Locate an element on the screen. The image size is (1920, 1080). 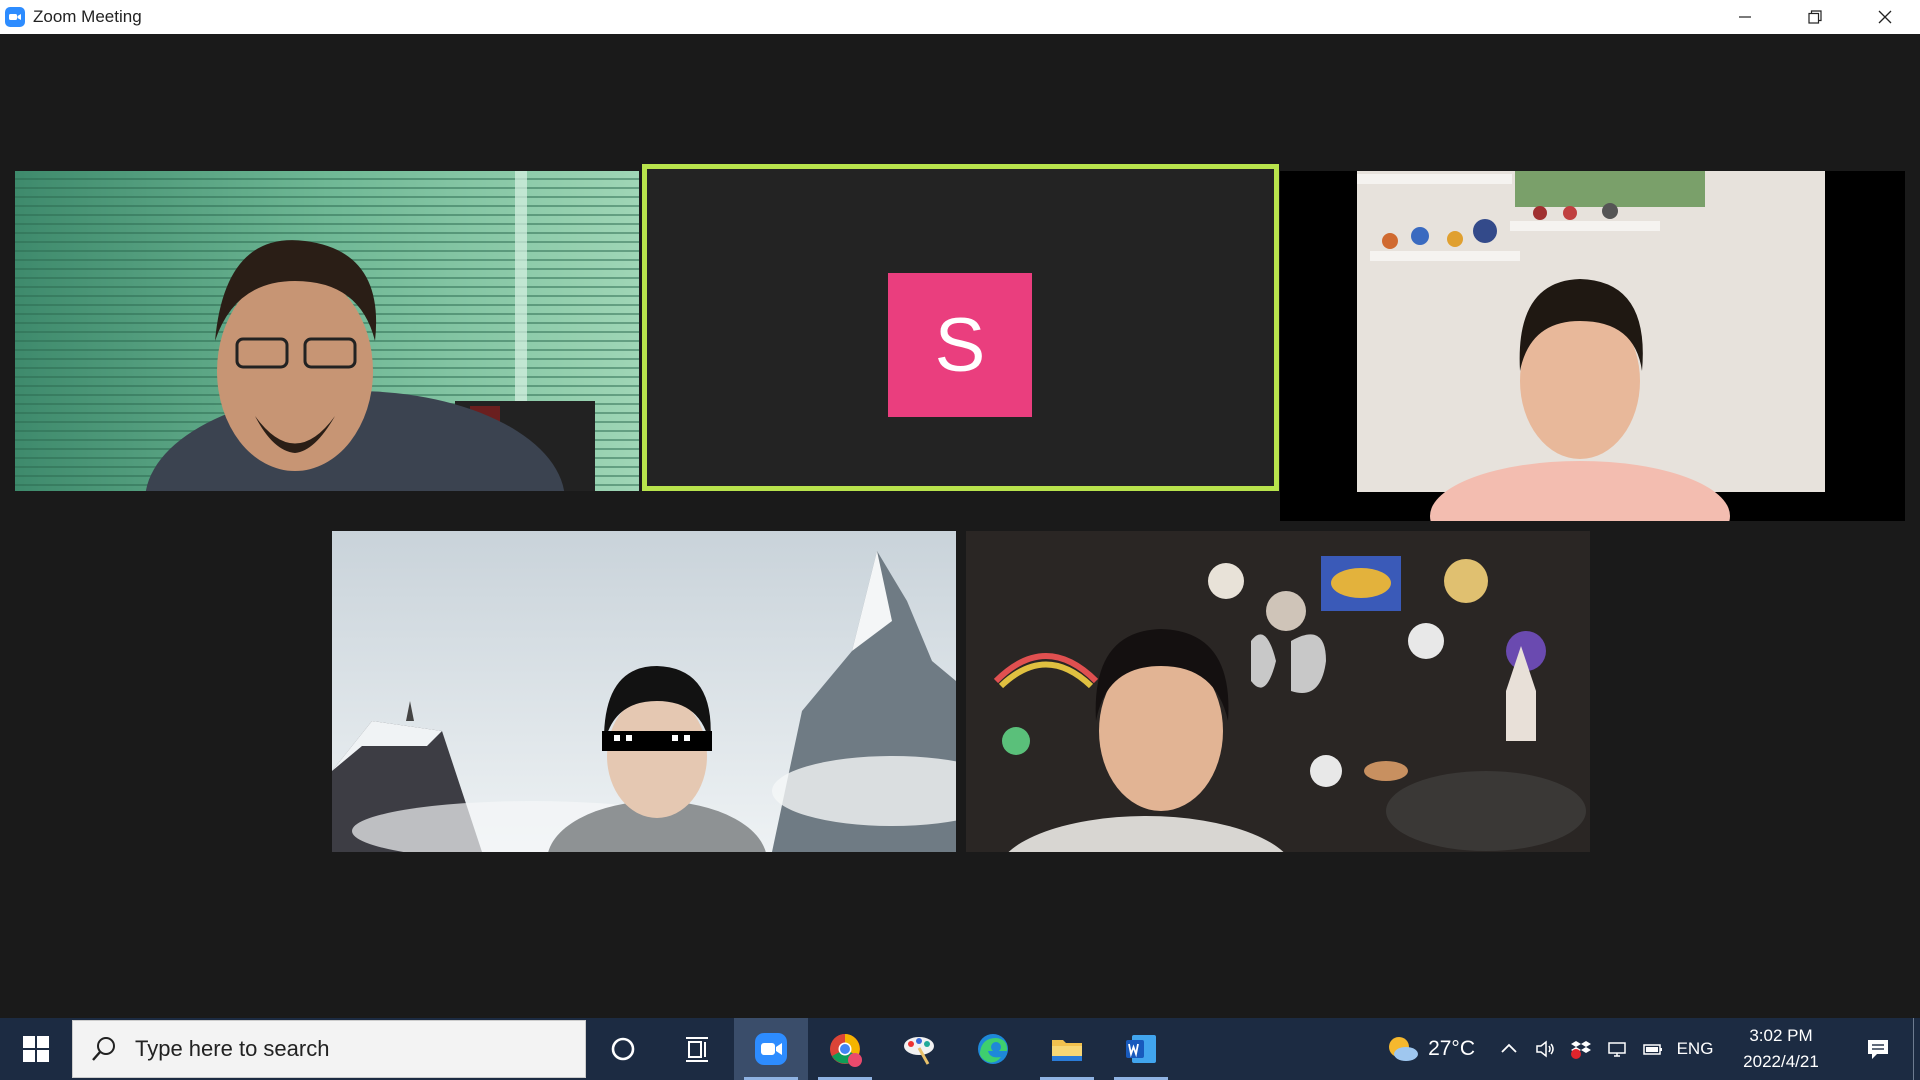
minimize-icon is located at coordinates (1745, 17).